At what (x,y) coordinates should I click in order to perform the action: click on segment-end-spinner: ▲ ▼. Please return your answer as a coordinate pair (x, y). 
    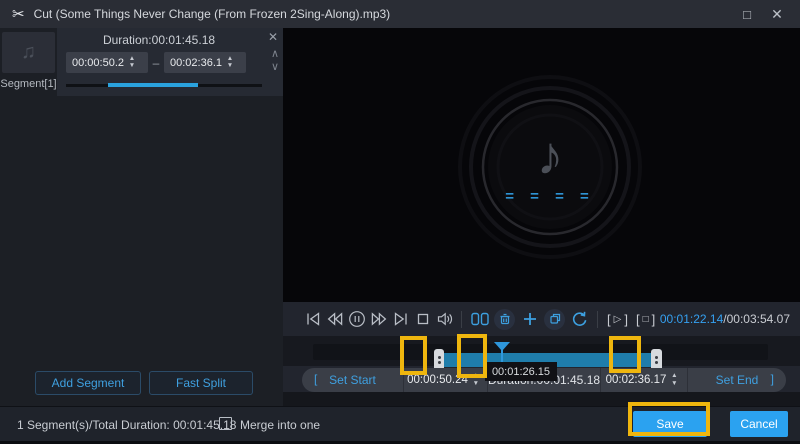
    Looking at the image, I should click on (230, 62).